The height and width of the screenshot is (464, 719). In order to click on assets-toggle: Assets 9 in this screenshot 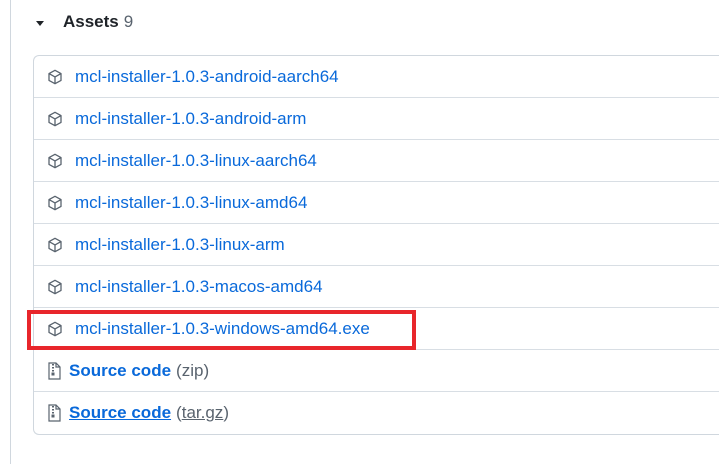, I will do `click(84, 22)`.